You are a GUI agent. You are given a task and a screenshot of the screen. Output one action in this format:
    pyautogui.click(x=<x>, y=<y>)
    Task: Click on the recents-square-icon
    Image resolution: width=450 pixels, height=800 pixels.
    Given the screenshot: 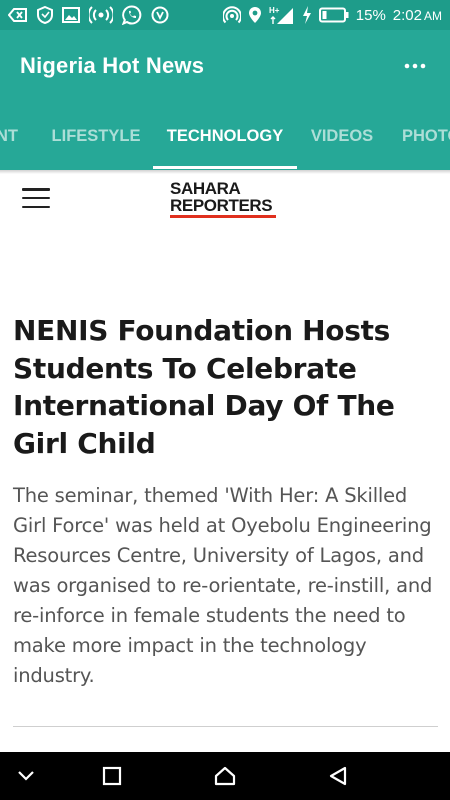 What is the action you would take?
    pyautogui.click(x=112, y=776)
    